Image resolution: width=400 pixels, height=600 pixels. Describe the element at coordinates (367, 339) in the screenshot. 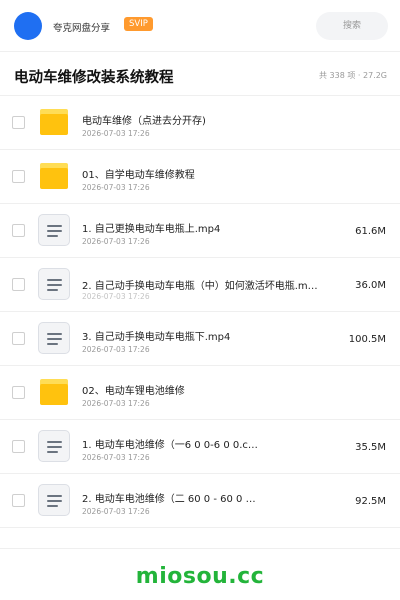

I see `file-size: 100.5M` at that location.